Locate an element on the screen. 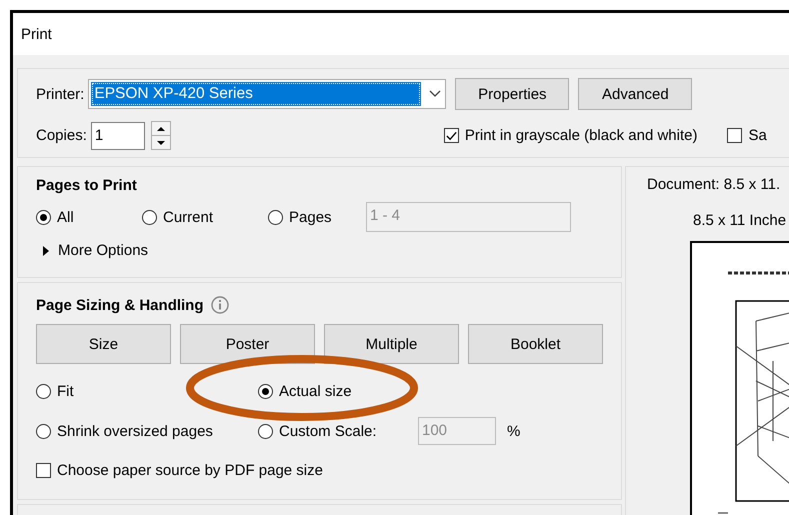 The height and width of the screenshot is (515, 789). copies-label: Copies: is located at coordinates (61, 135).